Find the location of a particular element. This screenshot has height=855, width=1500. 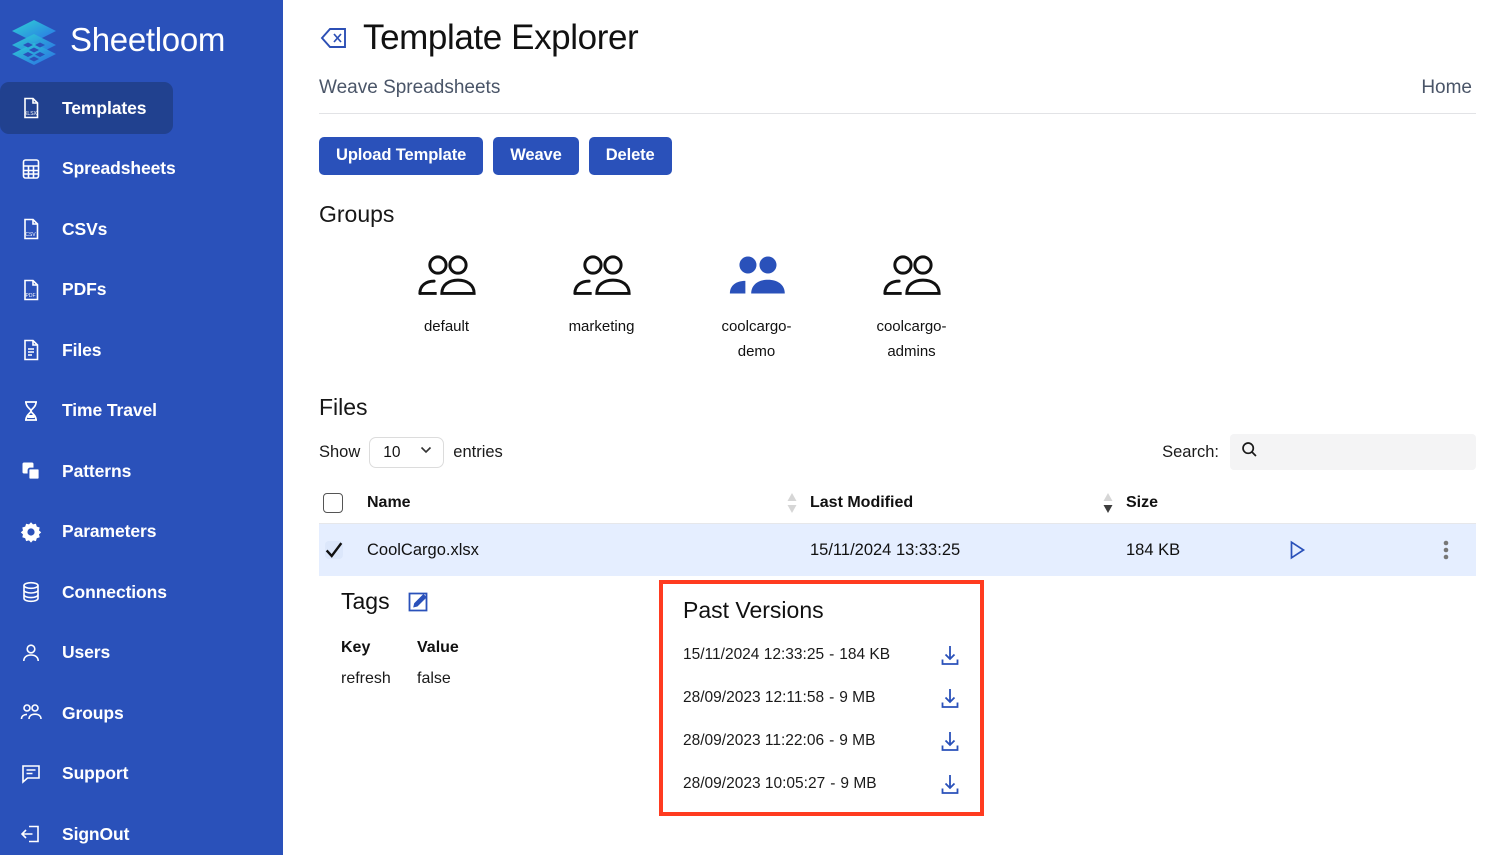

sidebar-item-patterns: Patterns is located at coordinates (86, 471).